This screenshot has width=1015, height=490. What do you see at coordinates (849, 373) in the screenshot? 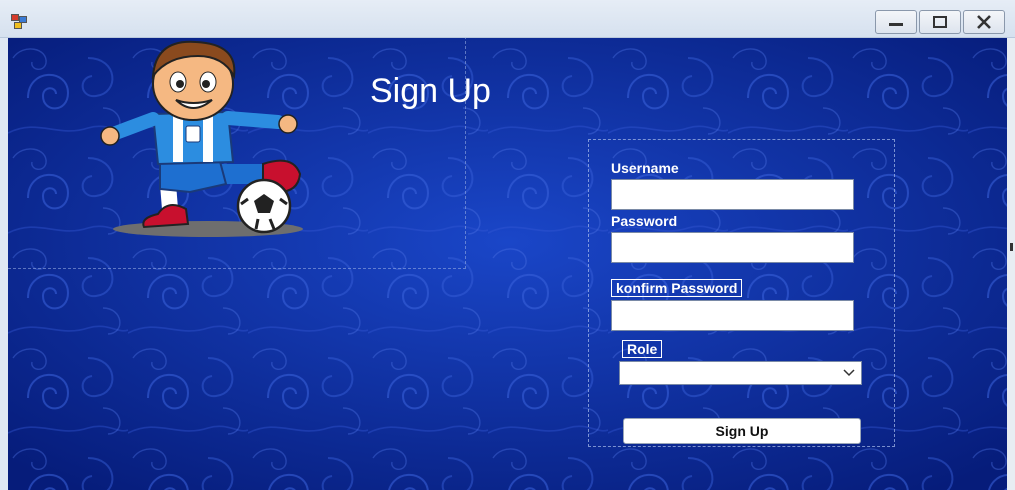
I see `chevron-down-icon` at bounding box center [849, 373].